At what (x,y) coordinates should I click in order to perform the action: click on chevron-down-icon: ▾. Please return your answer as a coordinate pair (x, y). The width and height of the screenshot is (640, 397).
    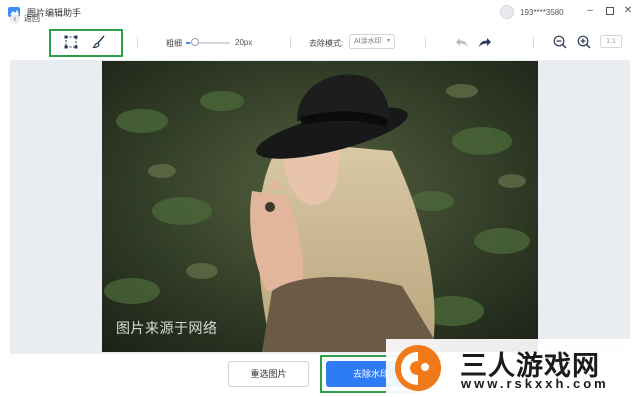
    Looking at the image, I should click on (388, 41).